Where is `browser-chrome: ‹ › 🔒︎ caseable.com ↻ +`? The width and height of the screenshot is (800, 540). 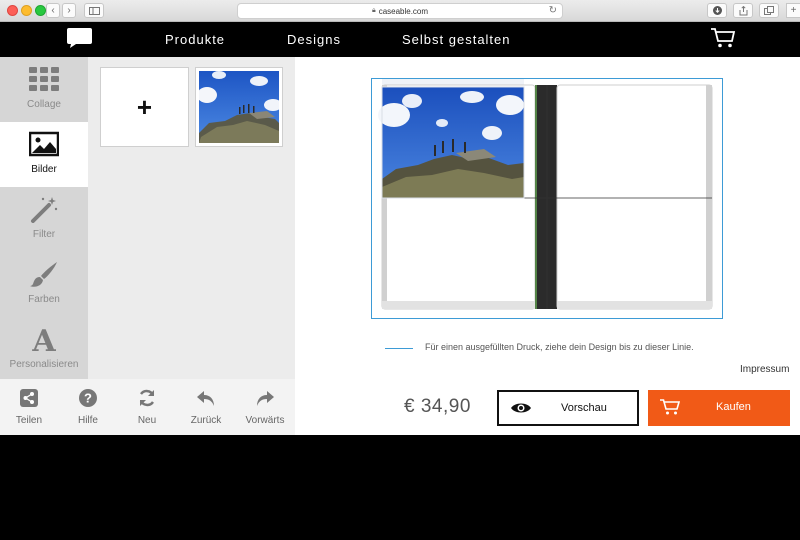
browser-chrome: ‹ › 🔒︎ caseable.com ↻ + is located at coordinates (400, 11).